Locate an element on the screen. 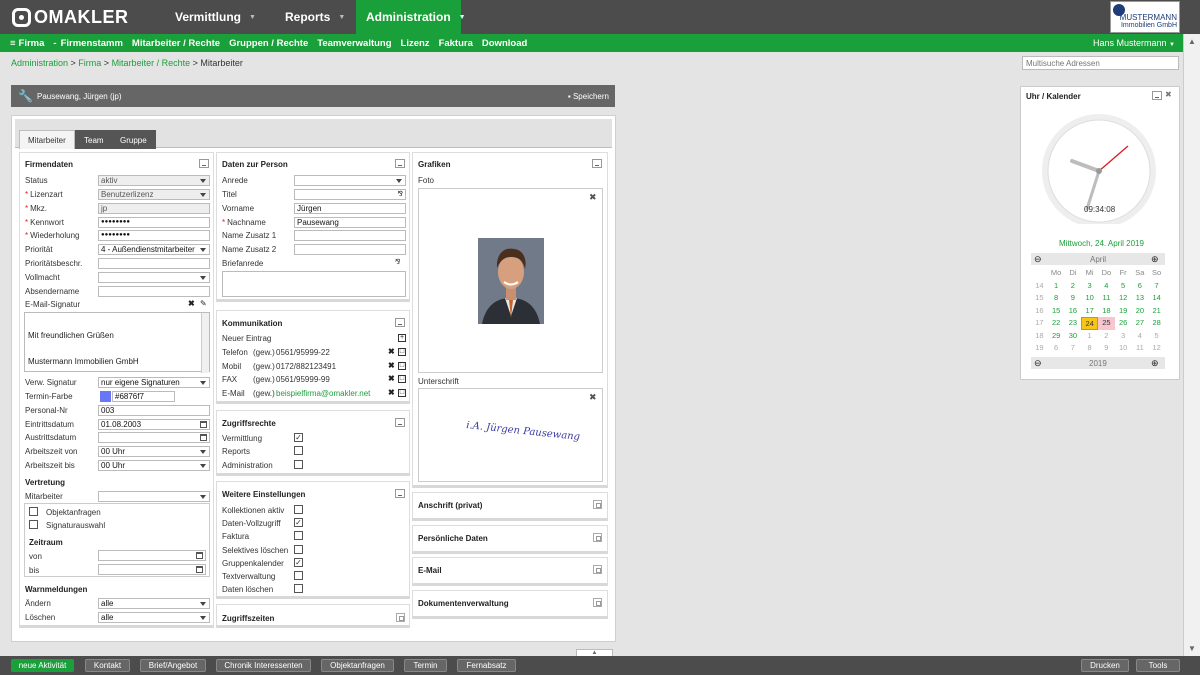  calendar-day: 16 is located at coordinates (1073, 311).